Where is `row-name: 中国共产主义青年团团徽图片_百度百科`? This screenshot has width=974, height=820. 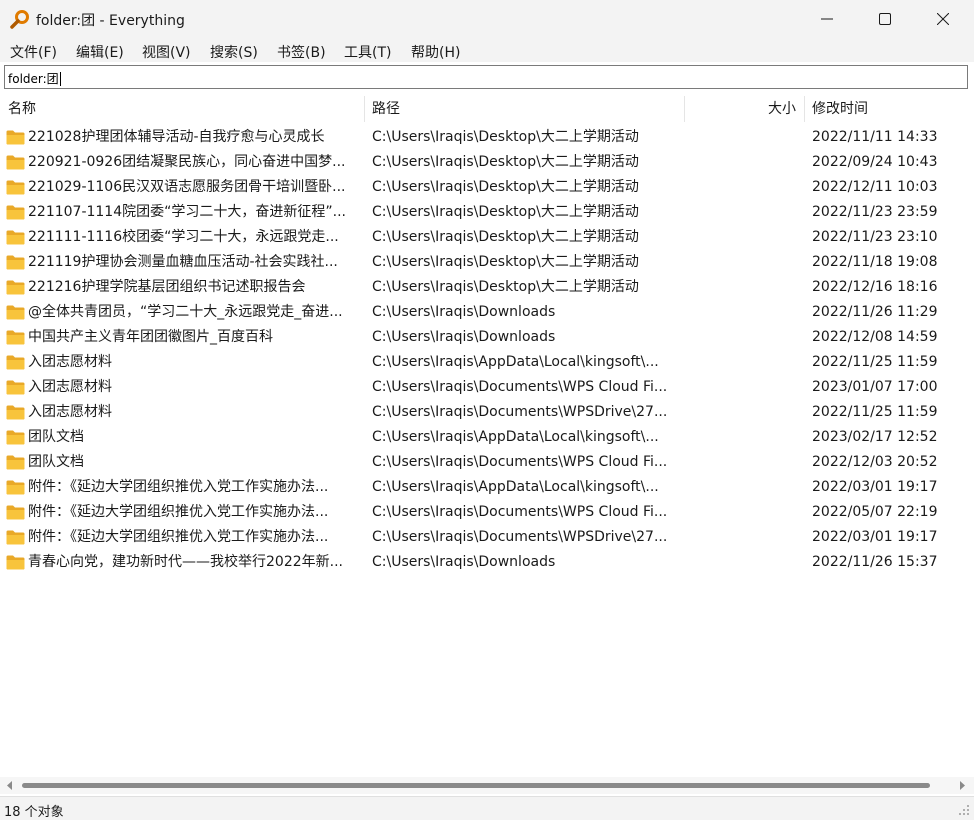
row-name: 中国共产主义青年团团徽图片_百度百科 is located at coordinates (150, 337).